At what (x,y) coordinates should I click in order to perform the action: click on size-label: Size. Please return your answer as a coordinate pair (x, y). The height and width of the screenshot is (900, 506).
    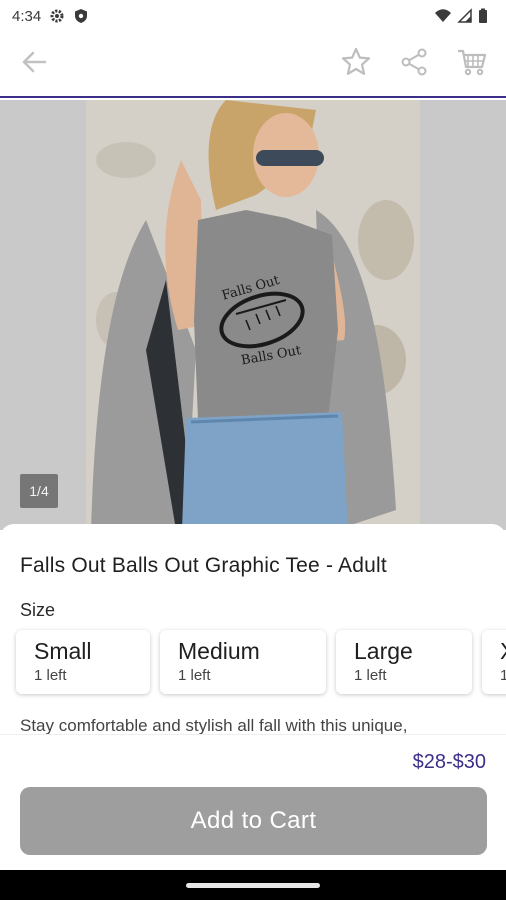
    Looking at the image, I should click on (38, 610).